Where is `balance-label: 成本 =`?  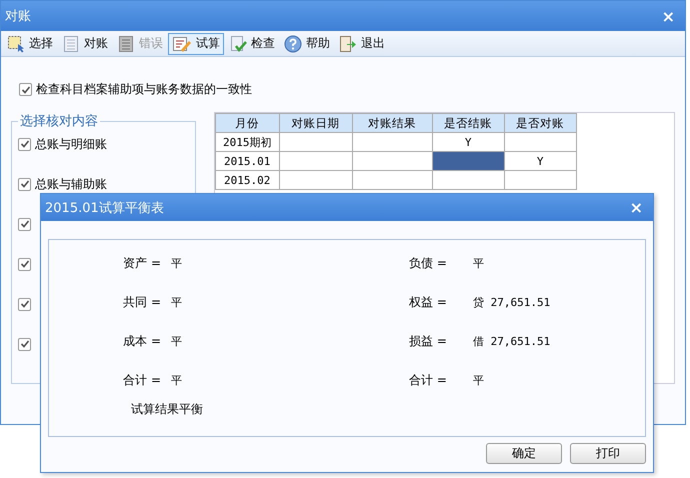
balance-label: 成本 = is located at coordinates (142, 341).